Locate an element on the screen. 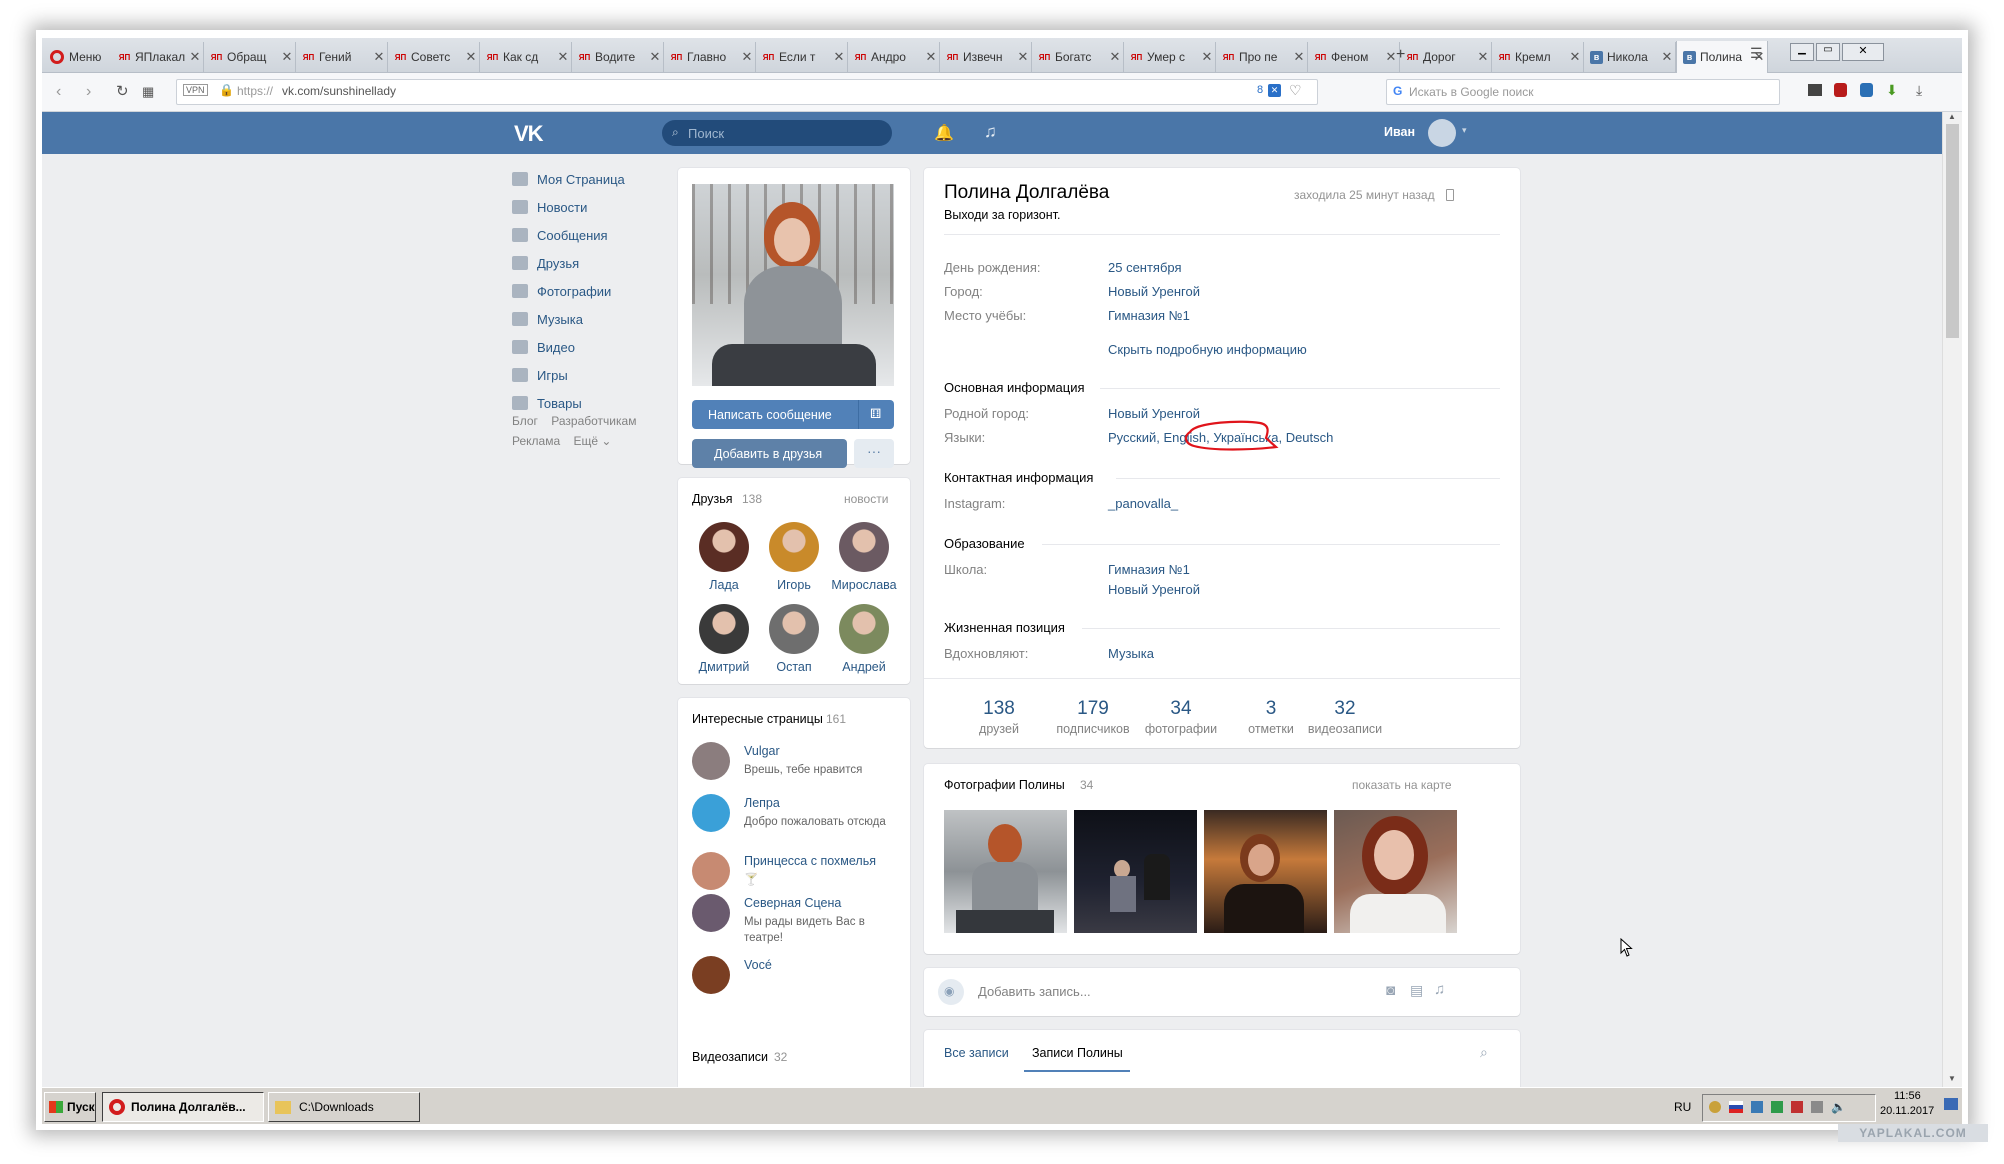  browser-tab: ЯП Богатс ✕ is located at coordinates (1078, 57).